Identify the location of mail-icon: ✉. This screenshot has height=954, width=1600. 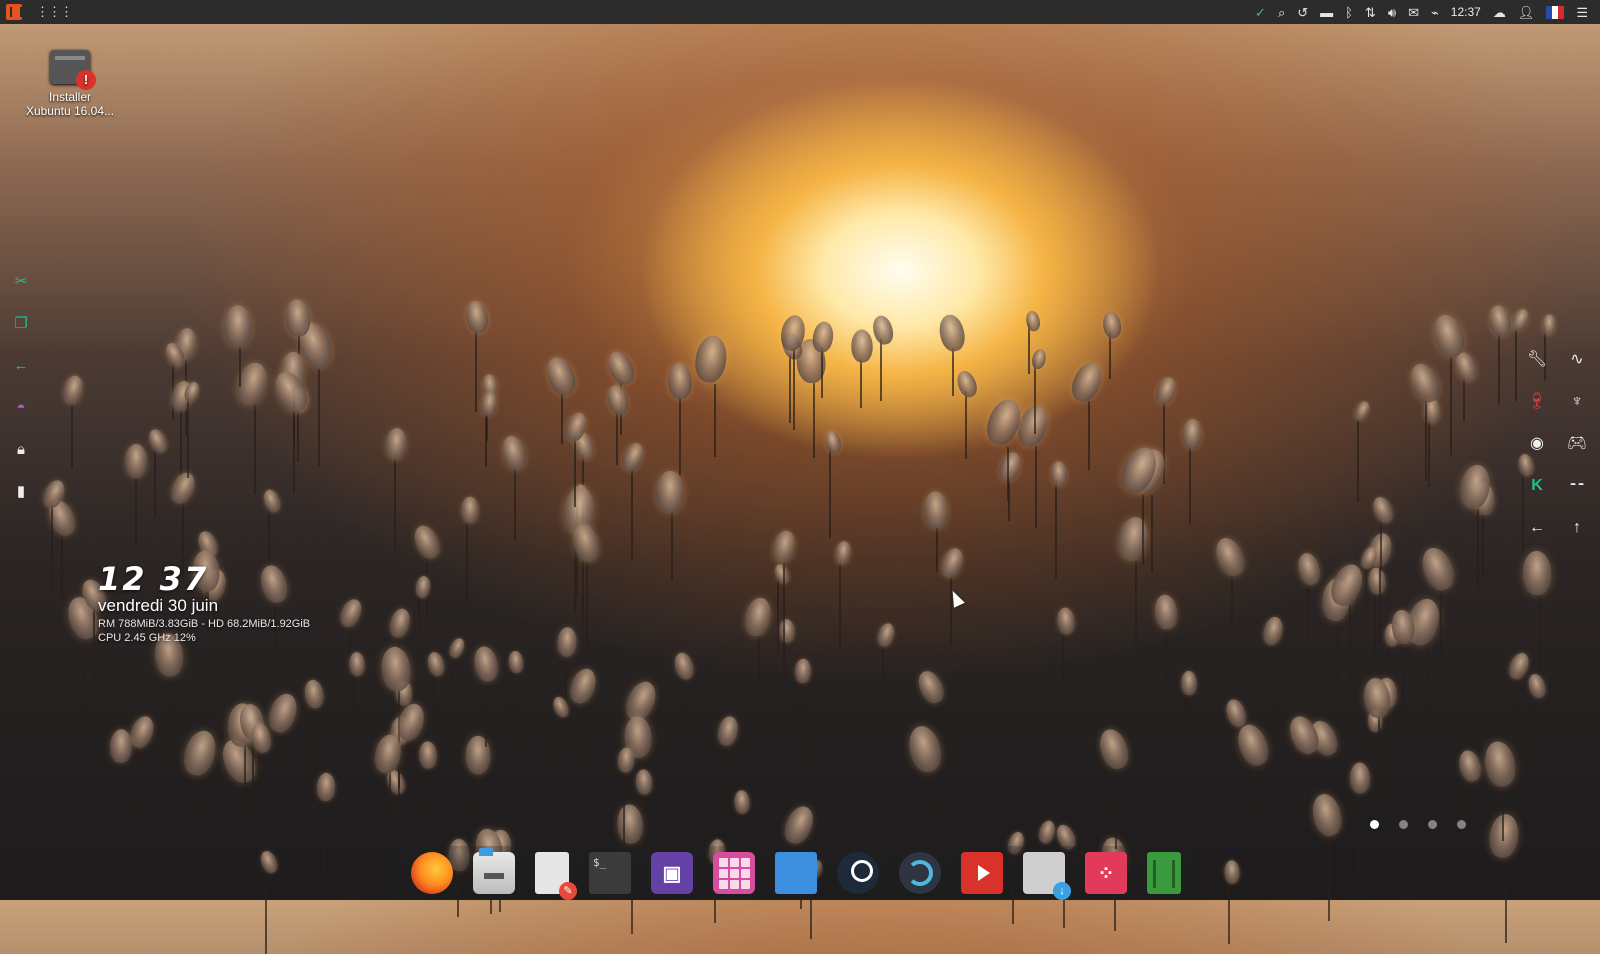
(1413, 12).